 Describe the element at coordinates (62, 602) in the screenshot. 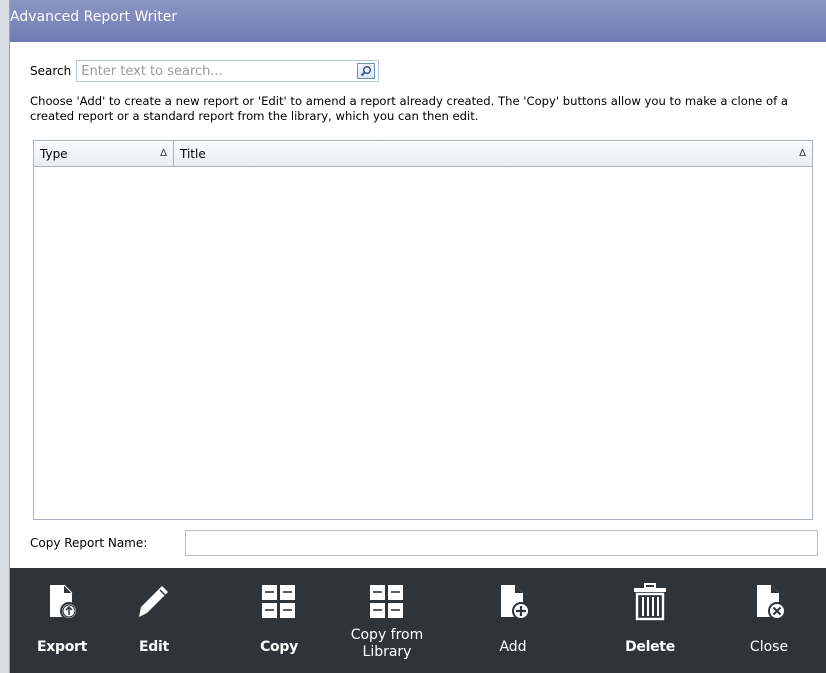

I see `export-icon` at that location.